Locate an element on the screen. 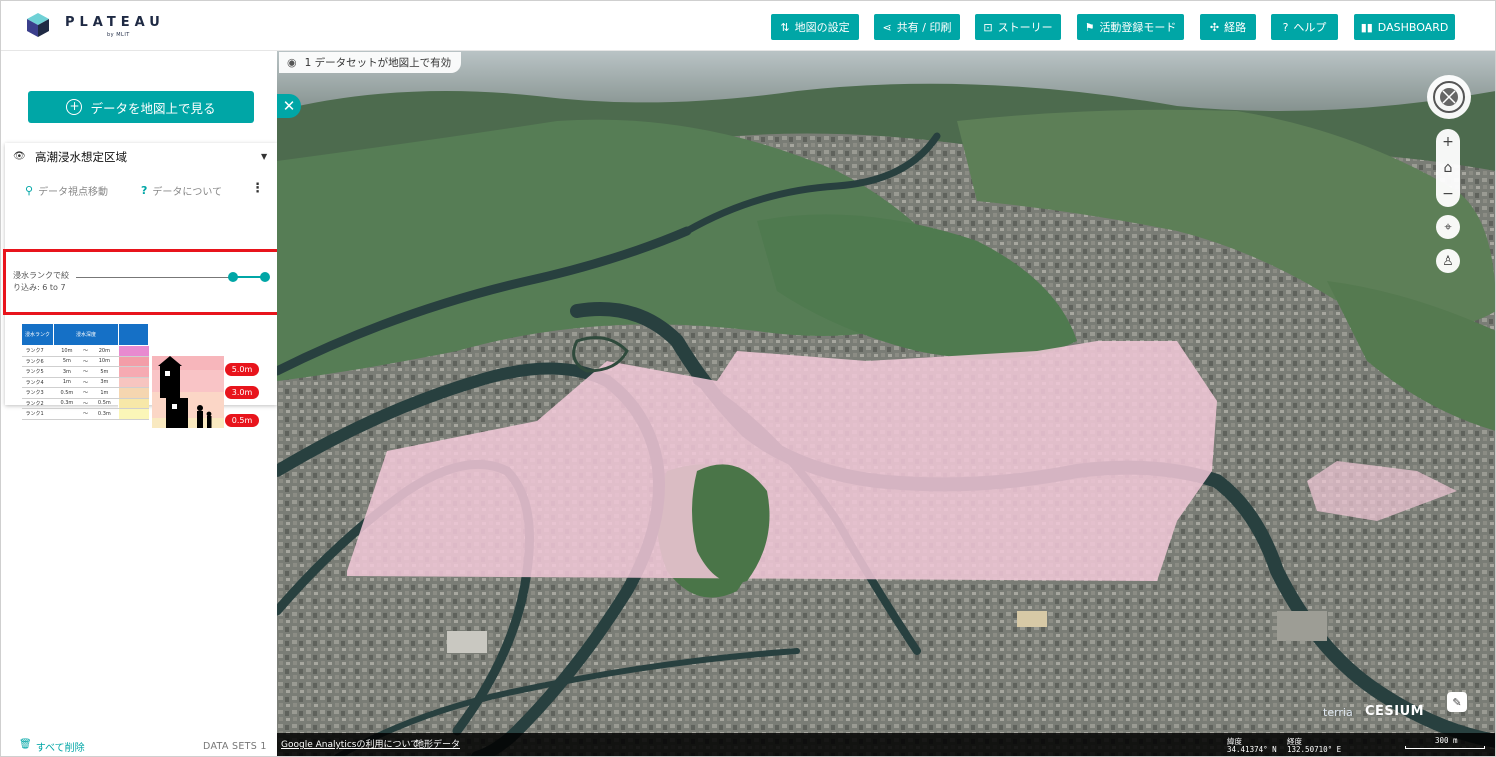  nav-label: ヘルプ is located at coordinates (1310, 27).